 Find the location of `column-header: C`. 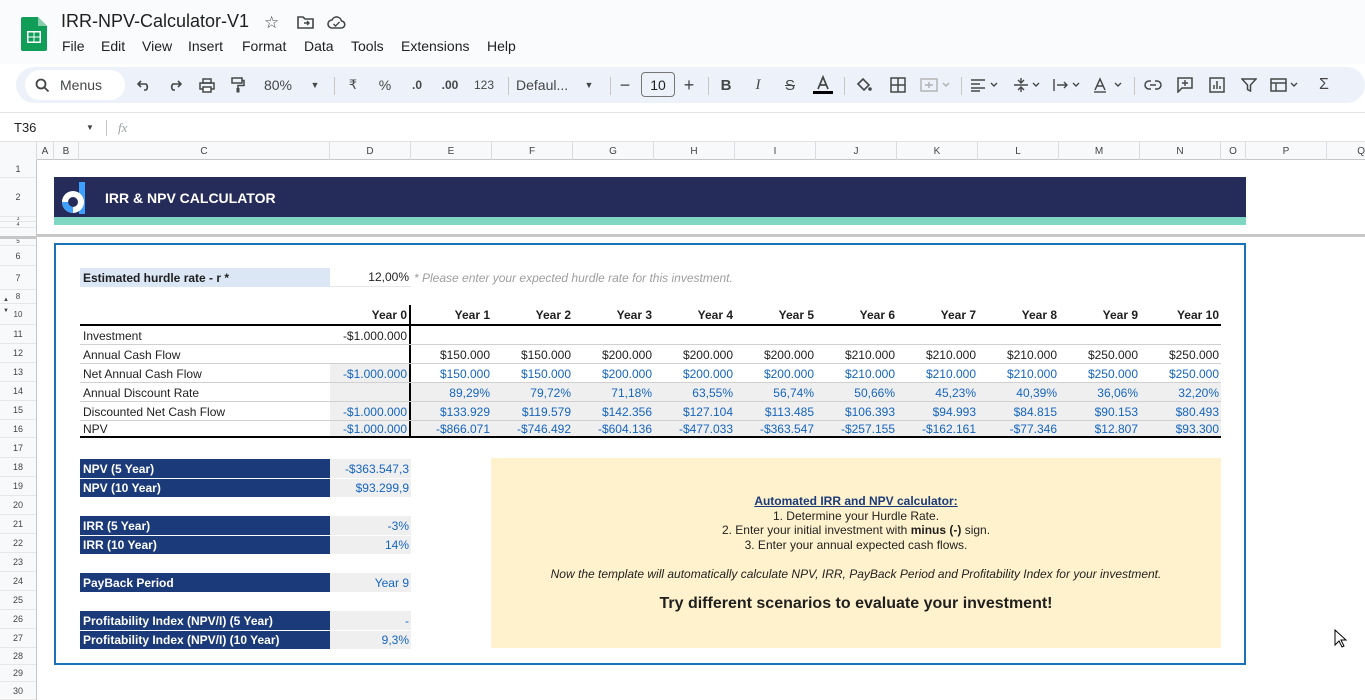

column-header: C is located at coordinates (204, 151).